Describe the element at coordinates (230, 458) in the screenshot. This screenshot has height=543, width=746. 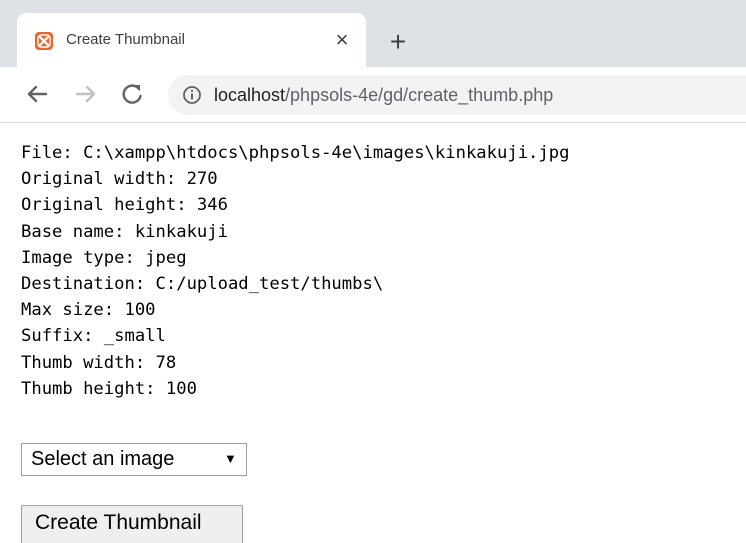
I see `dropdown-arrow-icon: ▼` at that location.